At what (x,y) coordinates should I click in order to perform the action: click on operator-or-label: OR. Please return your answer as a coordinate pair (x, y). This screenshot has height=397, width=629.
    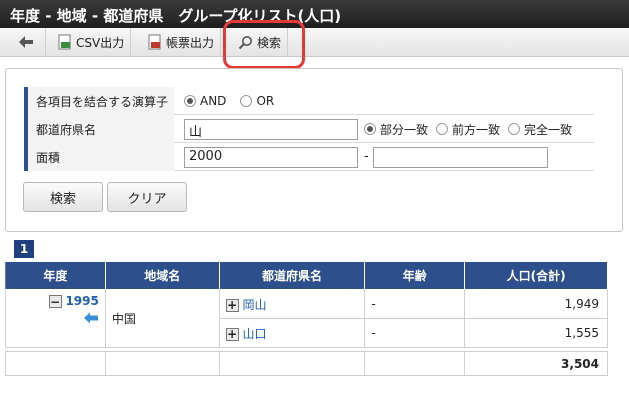
    Looking at the image, I should click on (265, 101).